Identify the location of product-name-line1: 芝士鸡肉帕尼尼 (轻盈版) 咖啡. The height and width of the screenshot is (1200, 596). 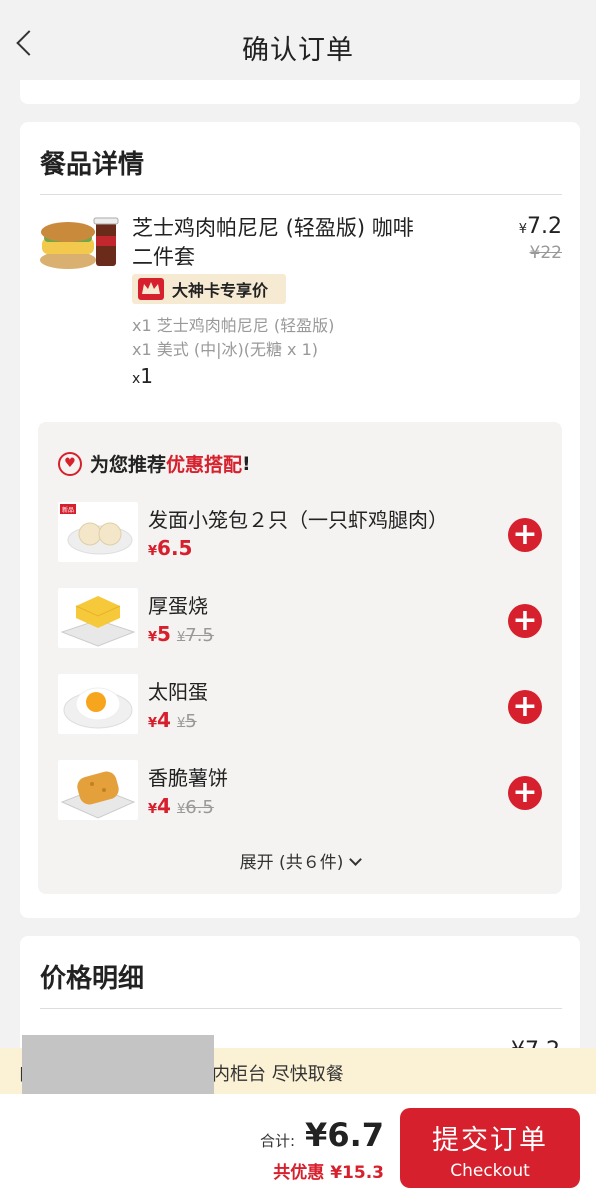
(273, 228).